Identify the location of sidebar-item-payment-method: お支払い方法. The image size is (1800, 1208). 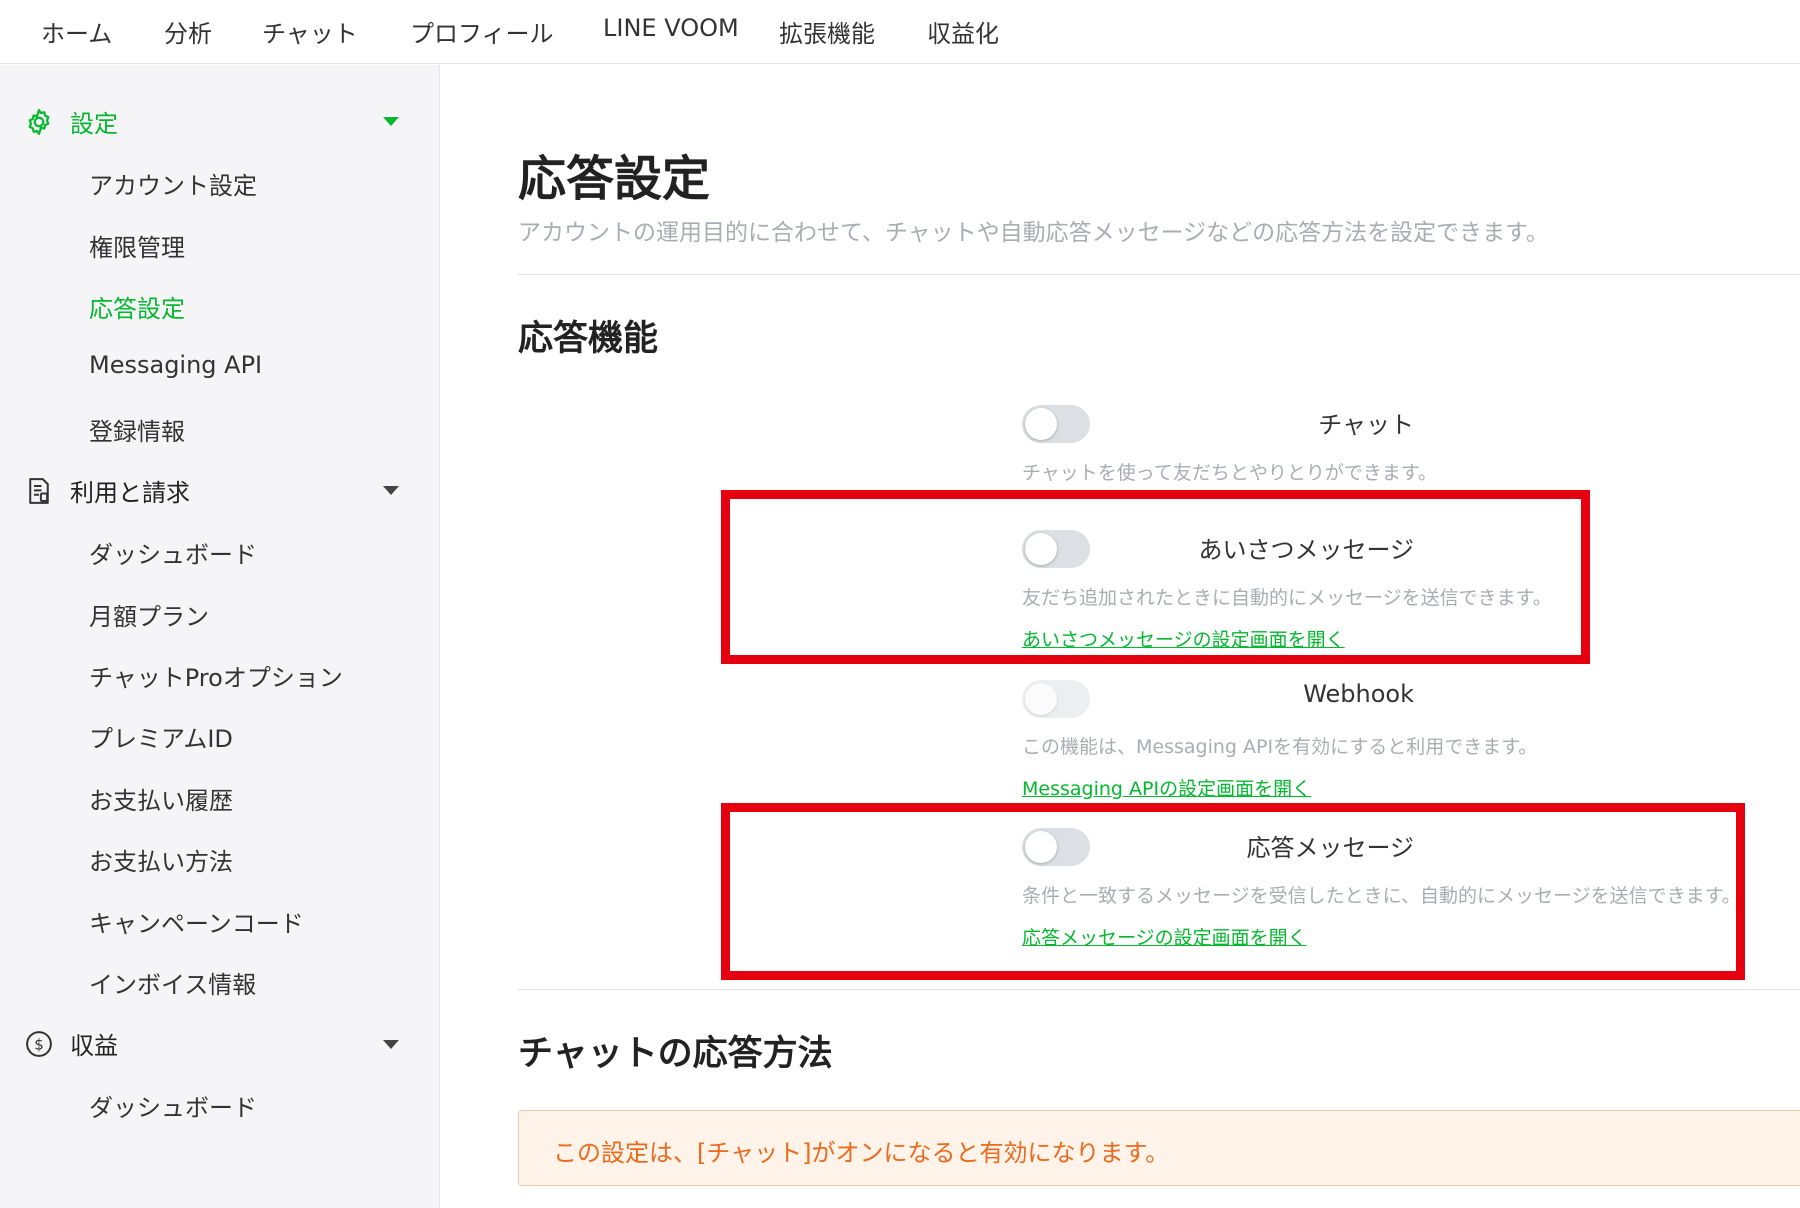
(161, 859).